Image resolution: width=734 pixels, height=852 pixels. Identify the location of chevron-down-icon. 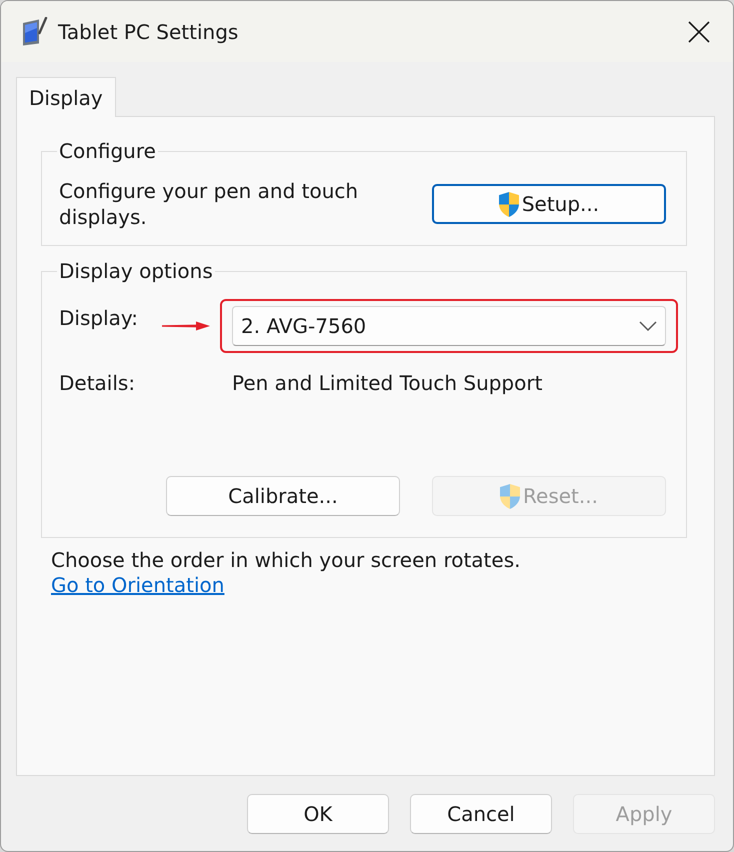
(648, 326).